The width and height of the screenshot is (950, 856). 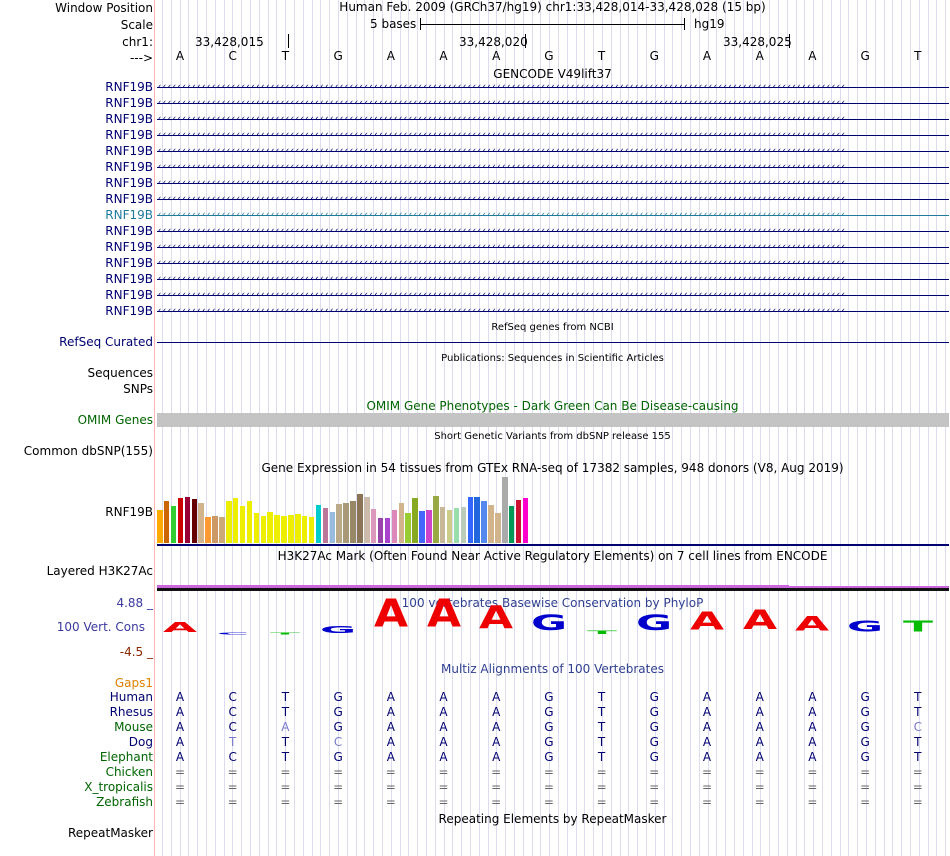 I want to click on snps-track-label: SNPs, so click(x=138, y=389).